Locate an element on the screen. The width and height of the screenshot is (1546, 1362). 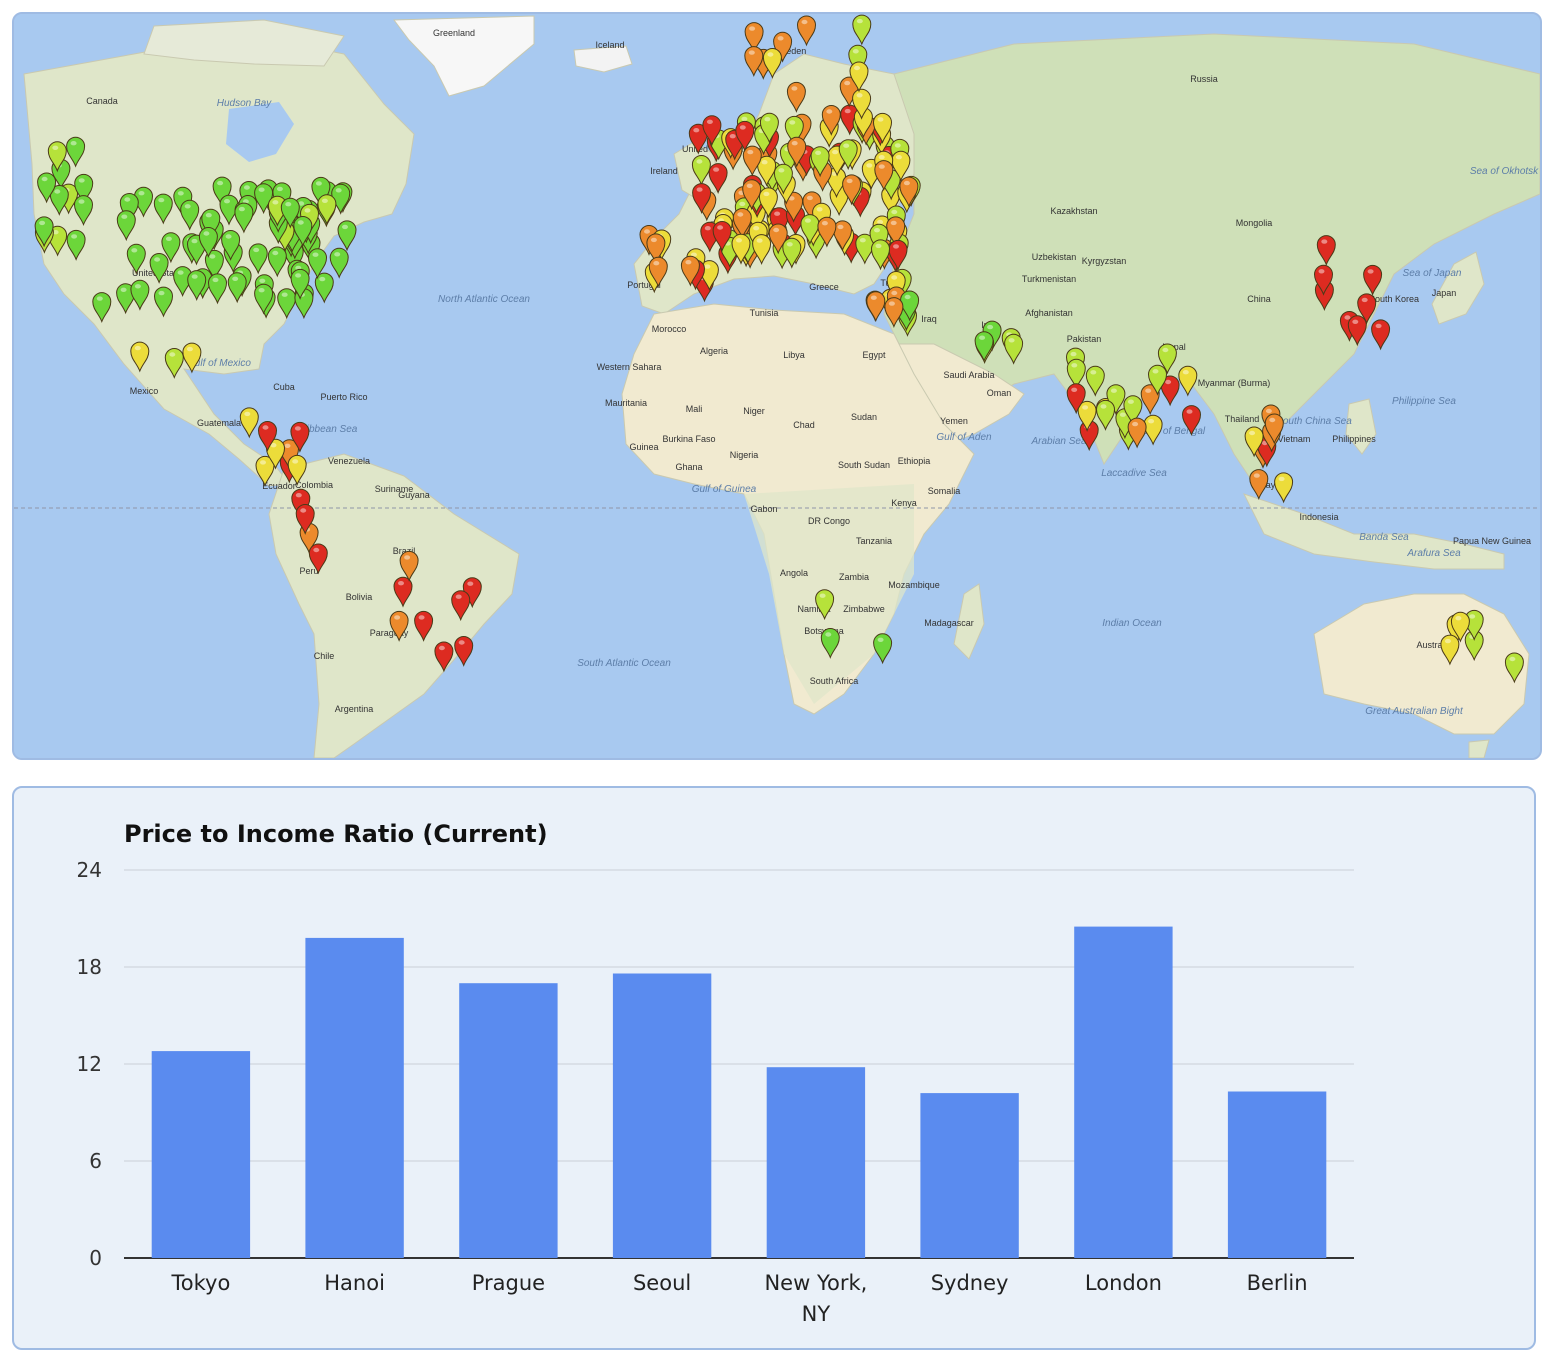
map-label-western-sahara: Western Sahara is located at coordinates (629, 367).